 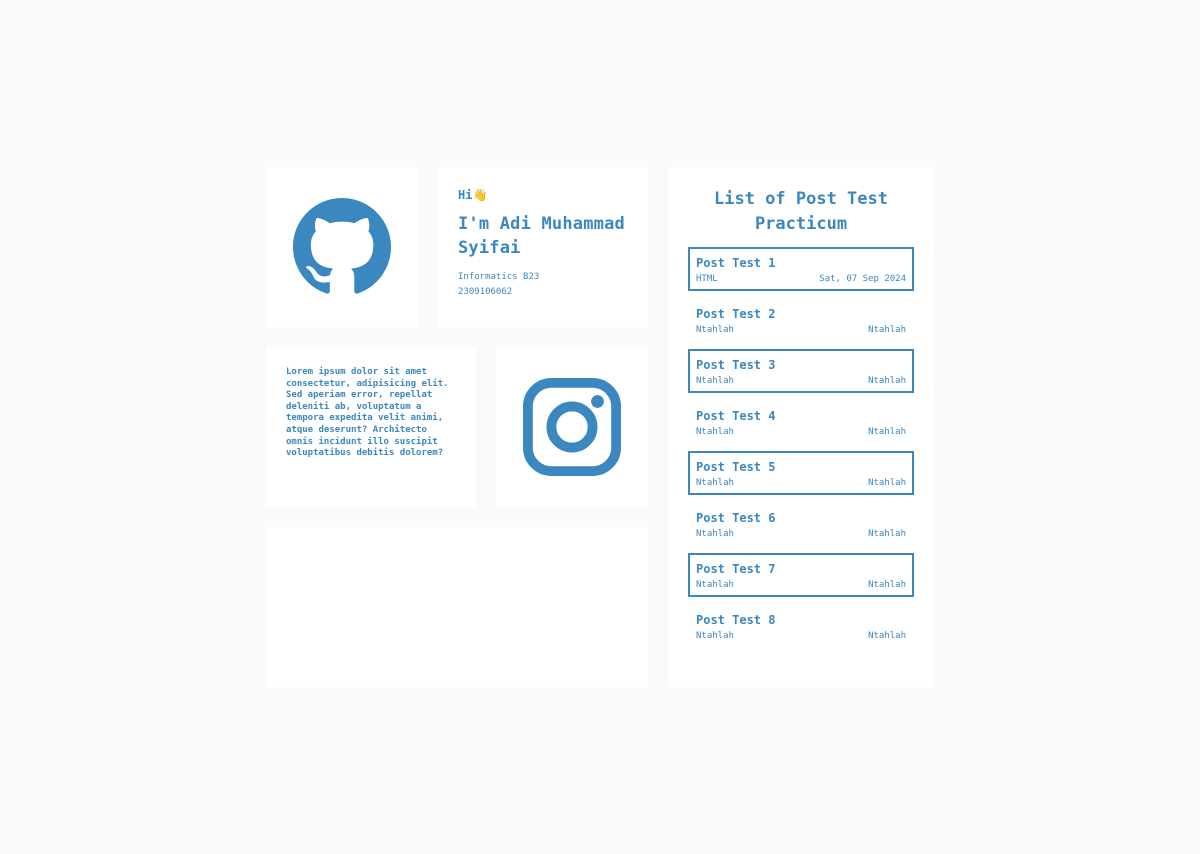 I want to click on post-item-title: Post Test 8, so click(x=736, y=620).